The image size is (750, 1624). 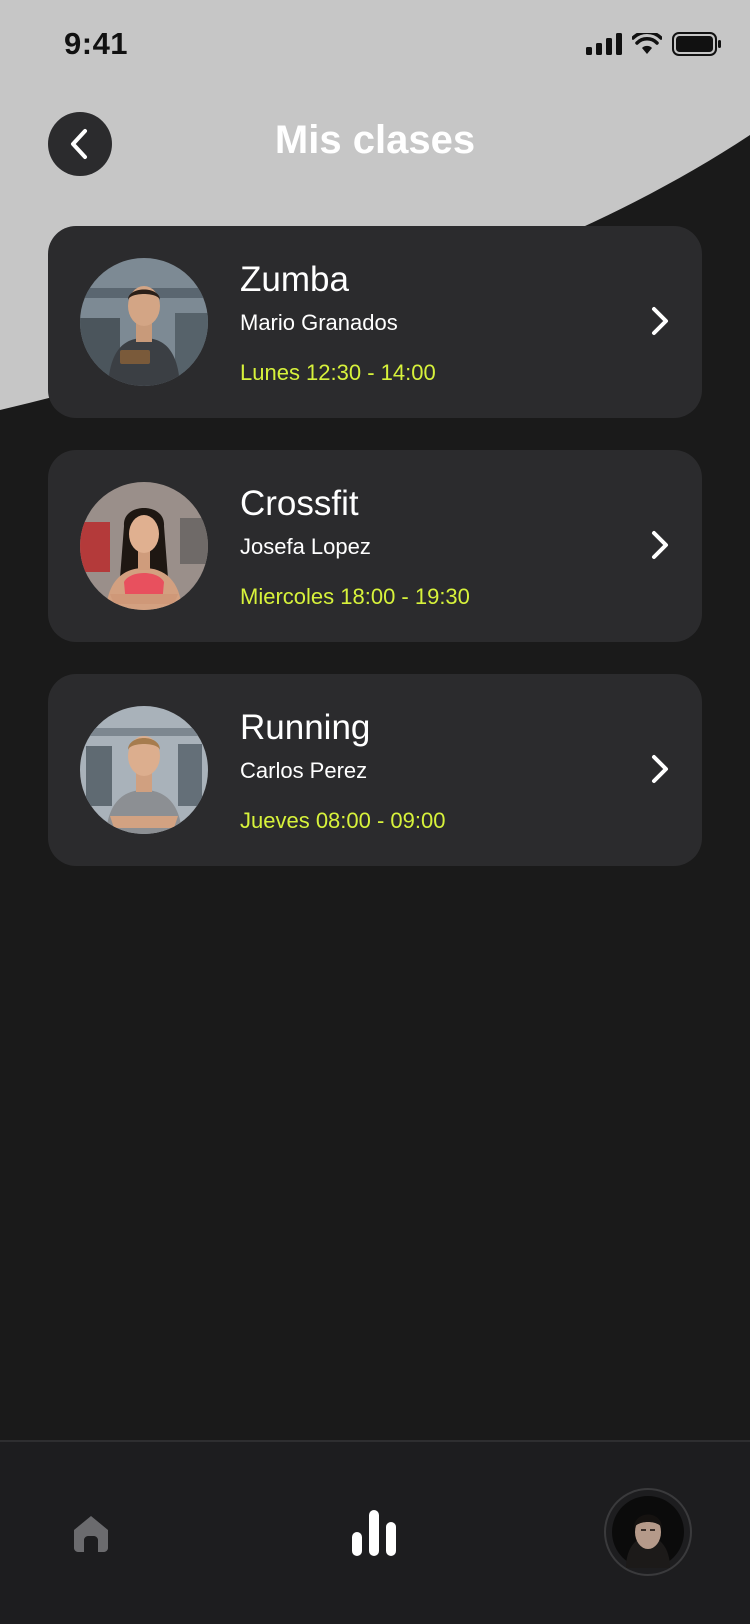 I want to click on nav-profile-button, so click(x=648, y=1532).